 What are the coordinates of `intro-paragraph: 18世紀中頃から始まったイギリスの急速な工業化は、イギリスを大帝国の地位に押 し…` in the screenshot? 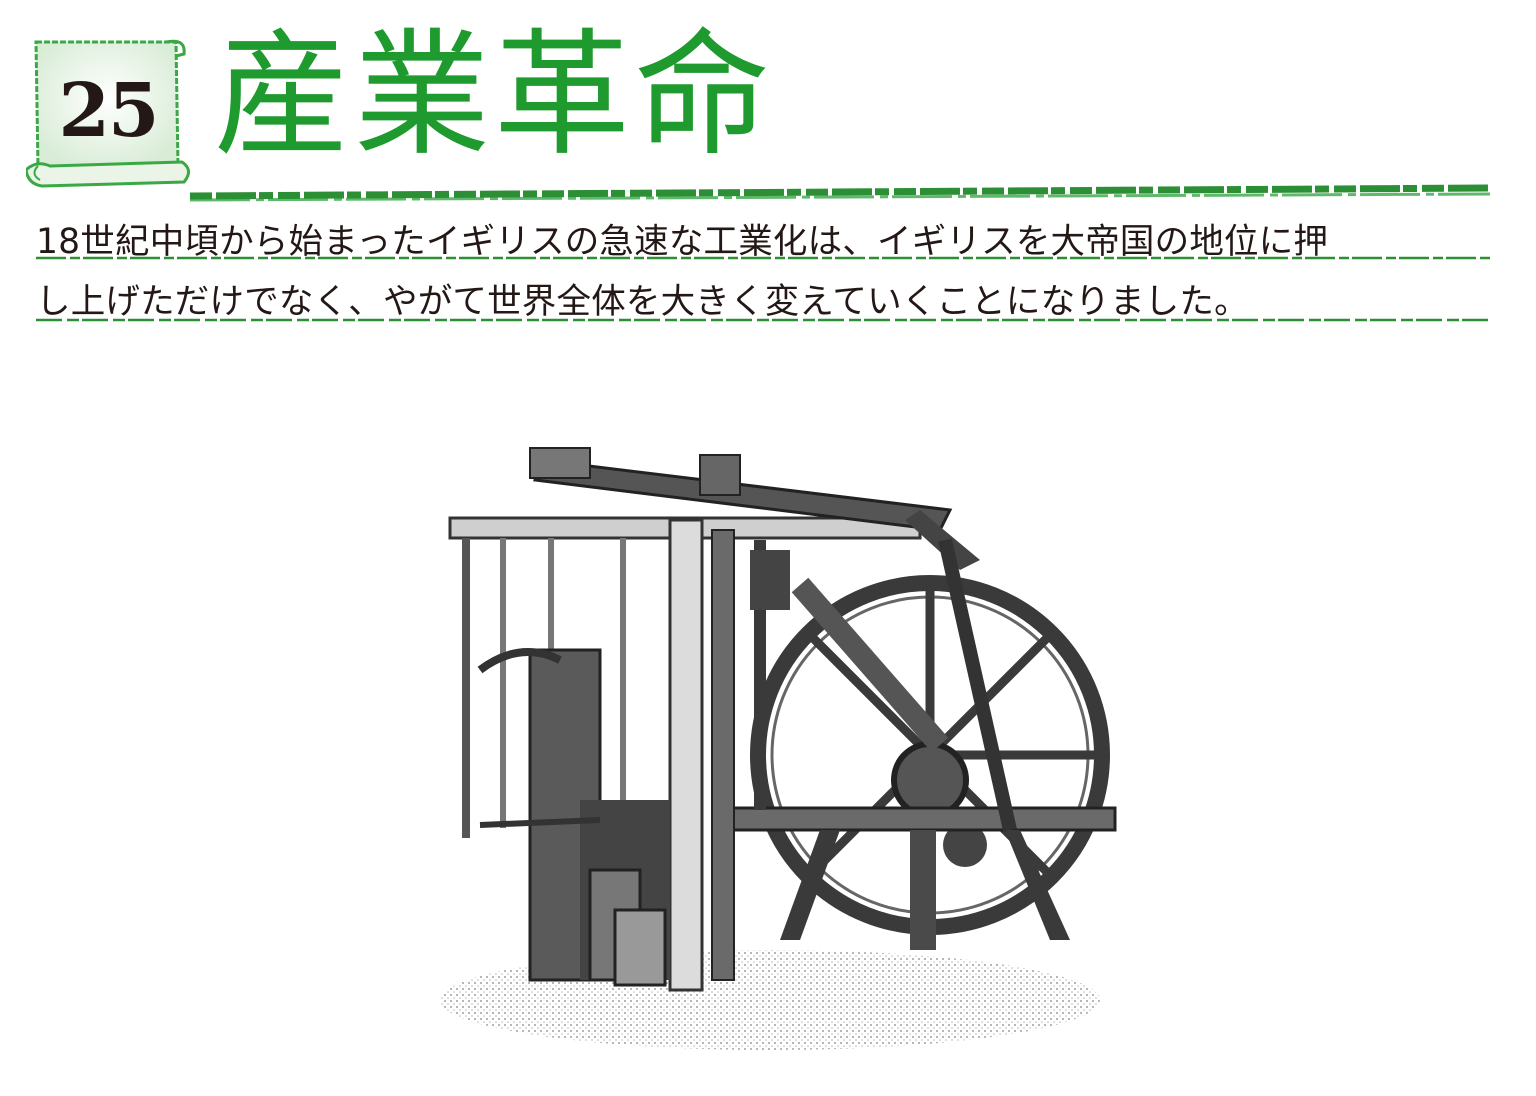 It's located at (771, 272).